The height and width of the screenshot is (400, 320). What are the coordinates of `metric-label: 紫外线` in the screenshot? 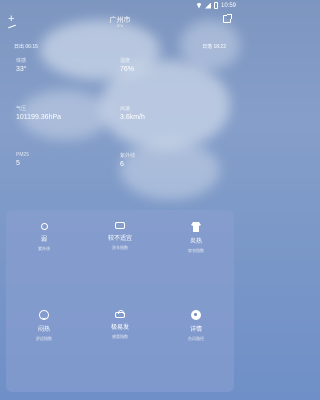 It's located at (128, 156).